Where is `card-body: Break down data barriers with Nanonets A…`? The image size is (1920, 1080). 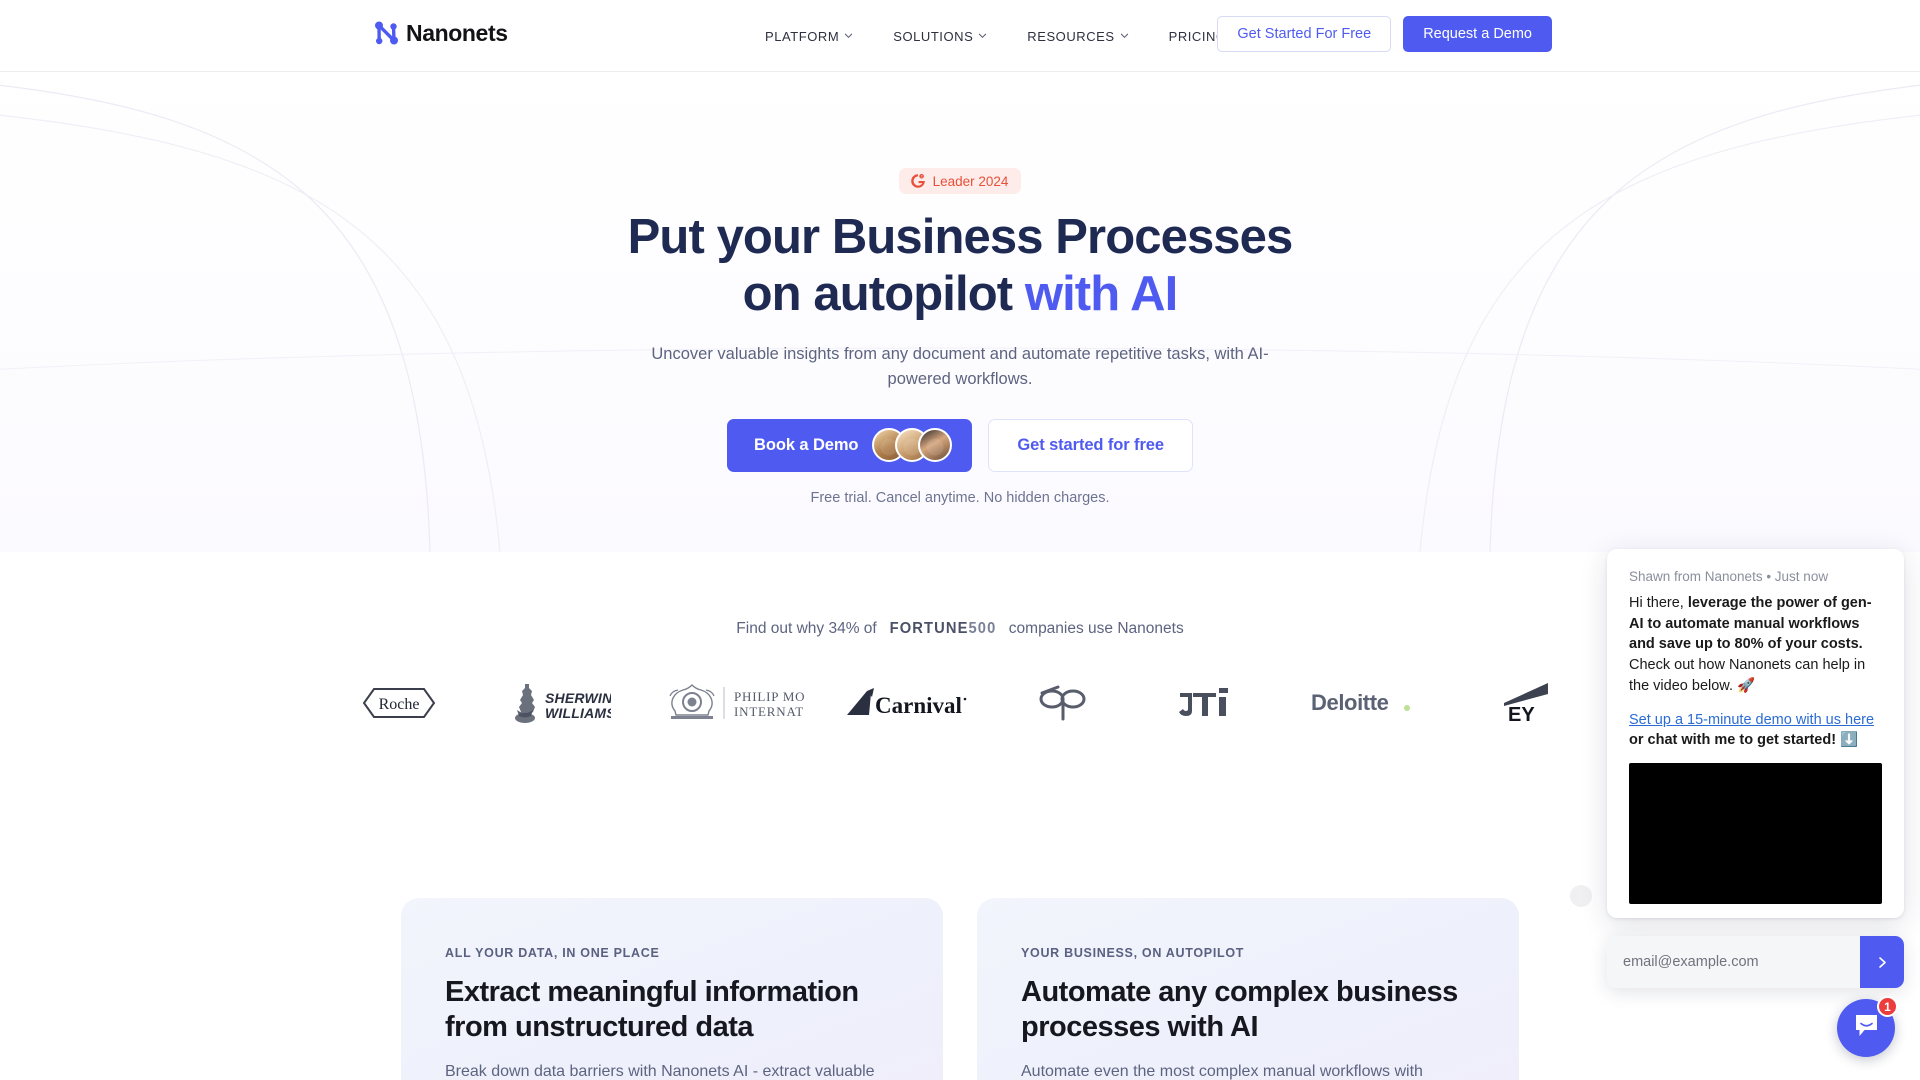 card-body: Break down data barriers with Nanonets A… is located at coordinates (660, 1071).